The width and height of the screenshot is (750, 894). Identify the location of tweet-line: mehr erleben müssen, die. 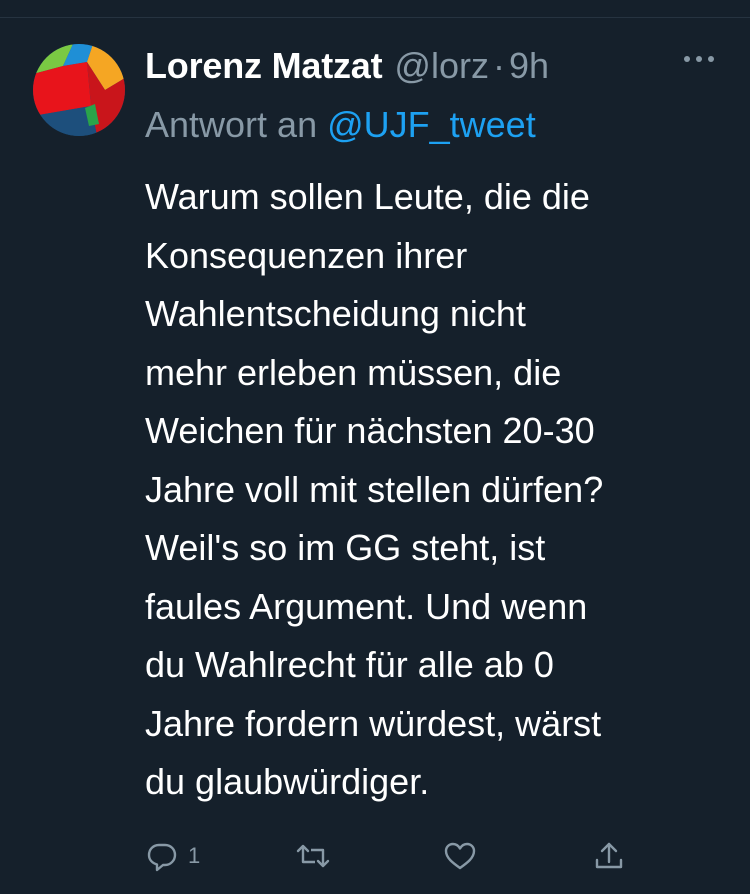
(353, 372).